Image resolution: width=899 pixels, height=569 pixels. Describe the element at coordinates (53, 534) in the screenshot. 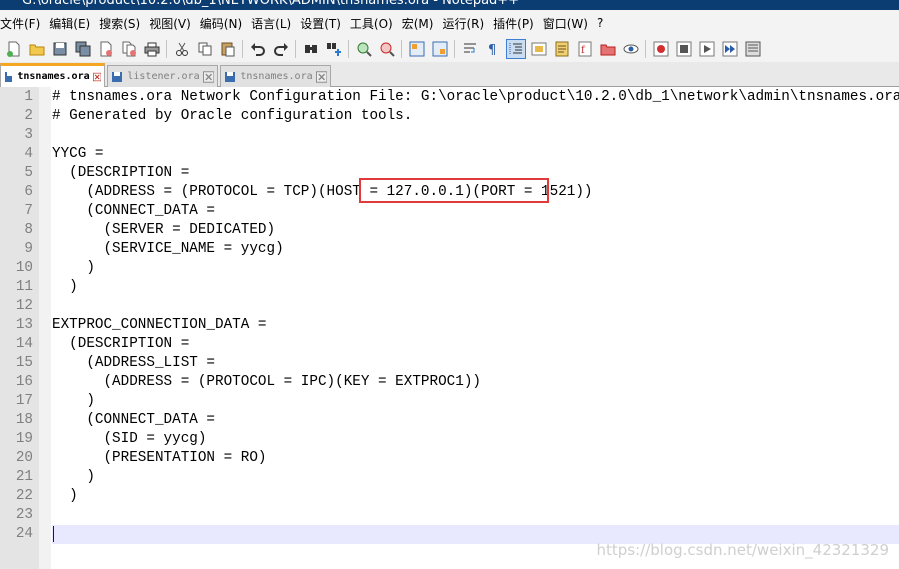

I see `text-caret` at that location.